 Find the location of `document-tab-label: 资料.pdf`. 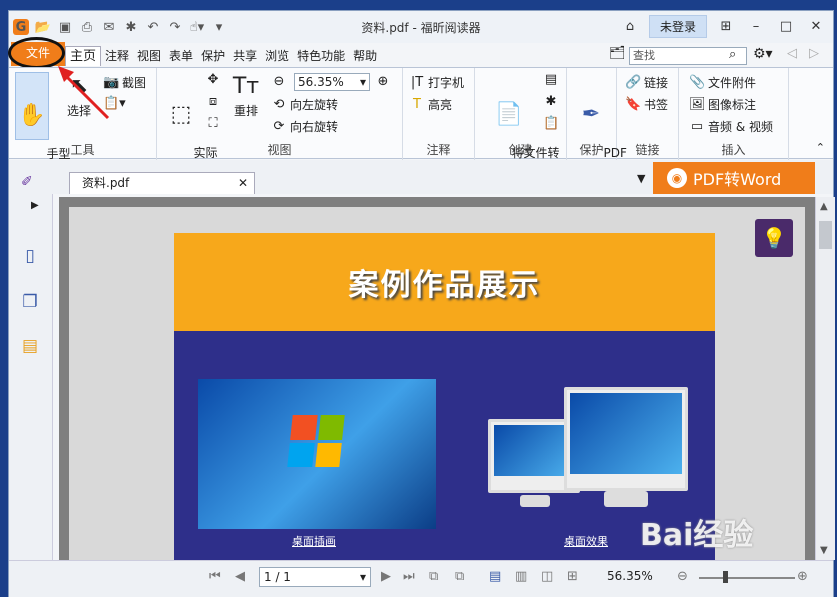

document-tab-label: 资料.pdf is located at coordinates (106, 183).